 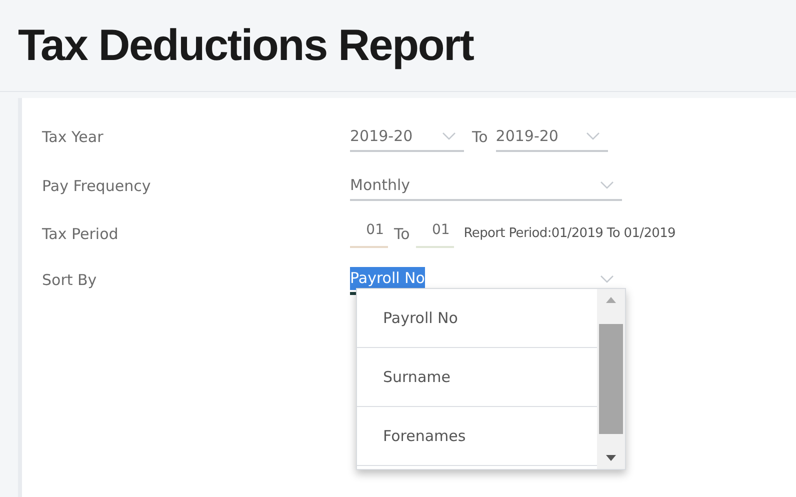 What do you see at coordinates (97, 186) in the screenshot?
I see `field-label: Pay Frequency` at bounding box center [97, 186].